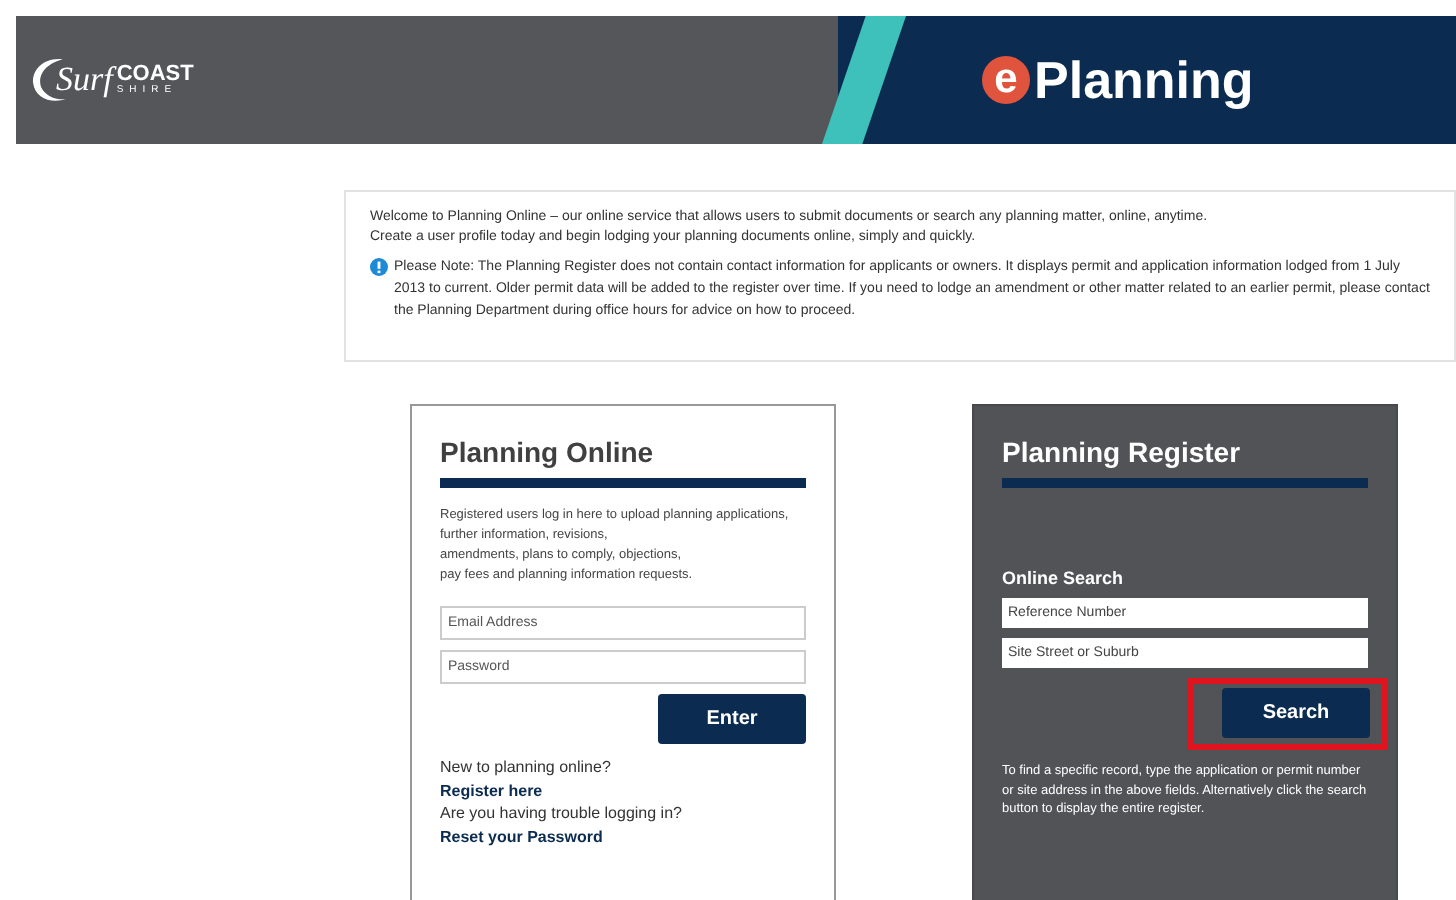 The width and height of the screenshot is (1456, 900). Describe the element at coordinates (561, 813) in the screenshot. I see `prompt-text: Are you having trouble logging in?` at that location.